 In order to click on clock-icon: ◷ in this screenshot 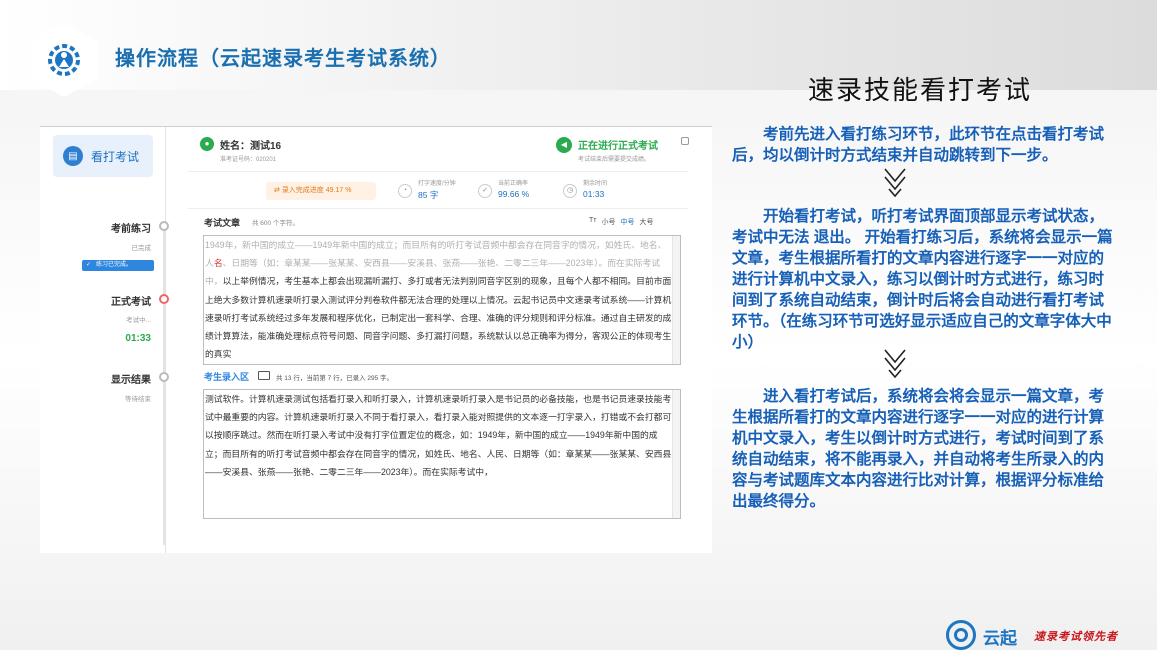, I will do `click(570, 191)`.